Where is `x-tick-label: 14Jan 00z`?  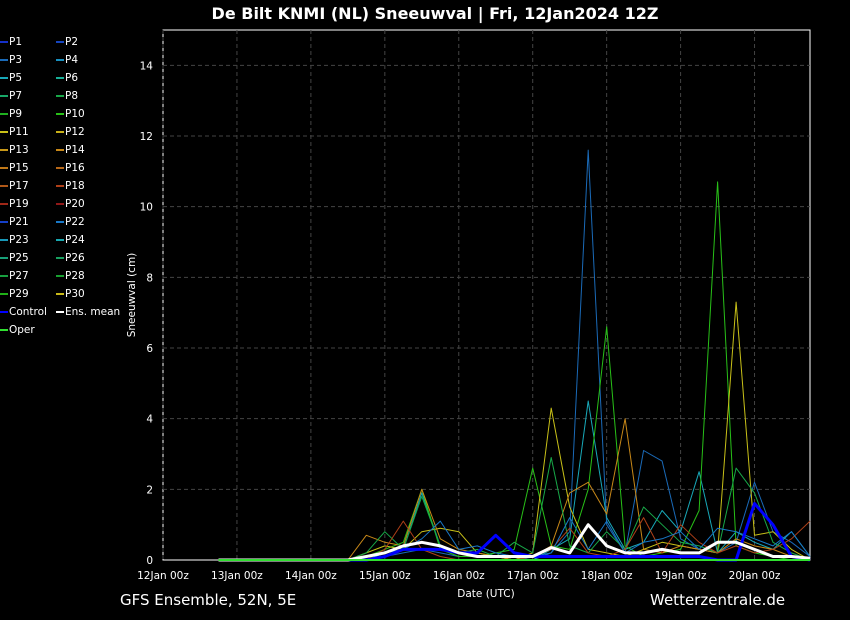 x-tick-label: 14Jan 00z is located at coordinates (311, 576).